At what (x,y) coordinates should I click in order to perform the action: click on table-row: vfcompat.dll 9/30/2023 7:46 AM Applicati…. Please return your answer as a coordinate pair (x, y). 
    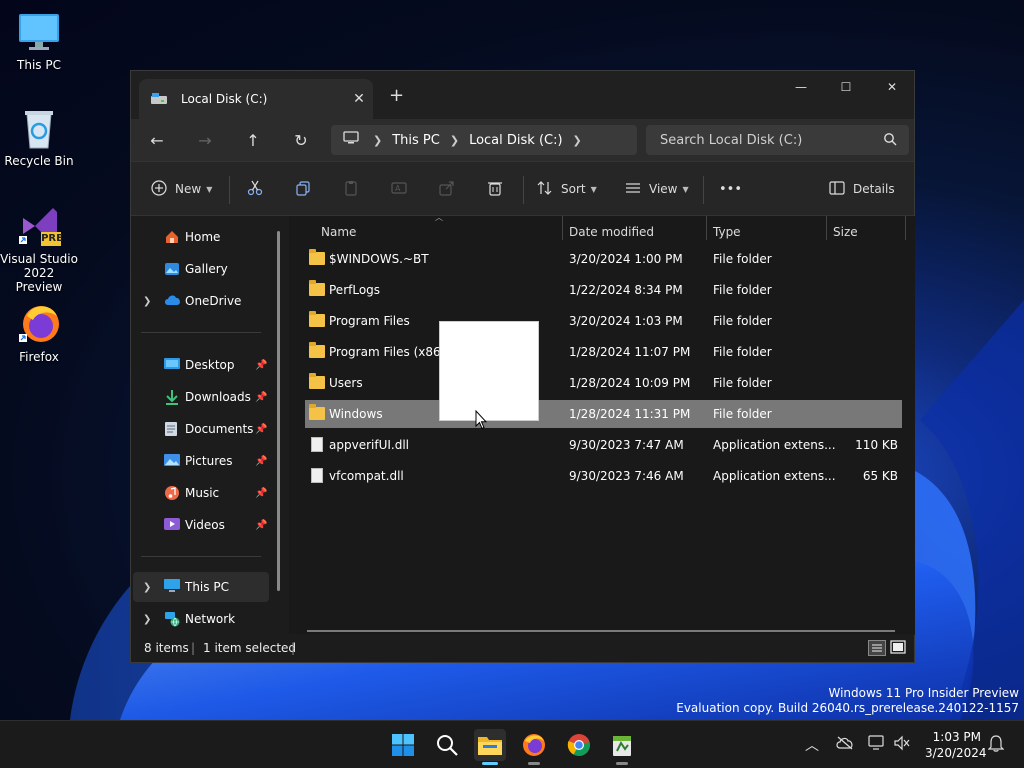
    Looking at the image, I should click on (603, 476).